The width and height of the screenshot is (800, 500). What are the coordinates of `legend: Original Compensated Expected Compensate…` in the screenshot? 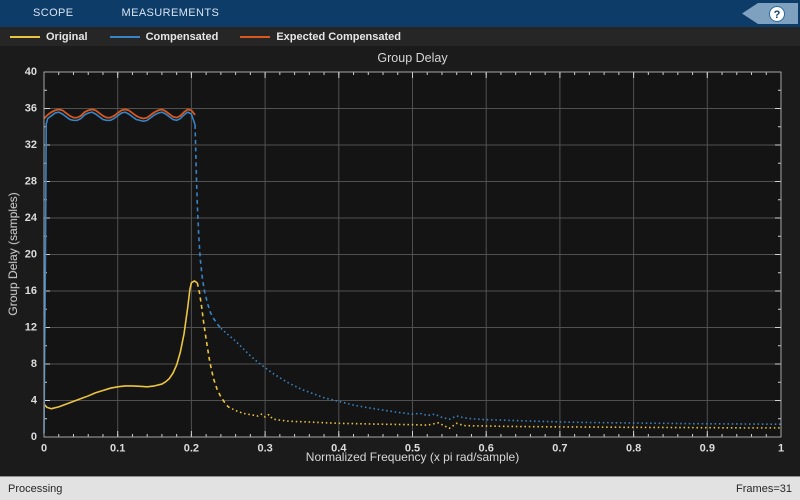 It's located at (400, 36).